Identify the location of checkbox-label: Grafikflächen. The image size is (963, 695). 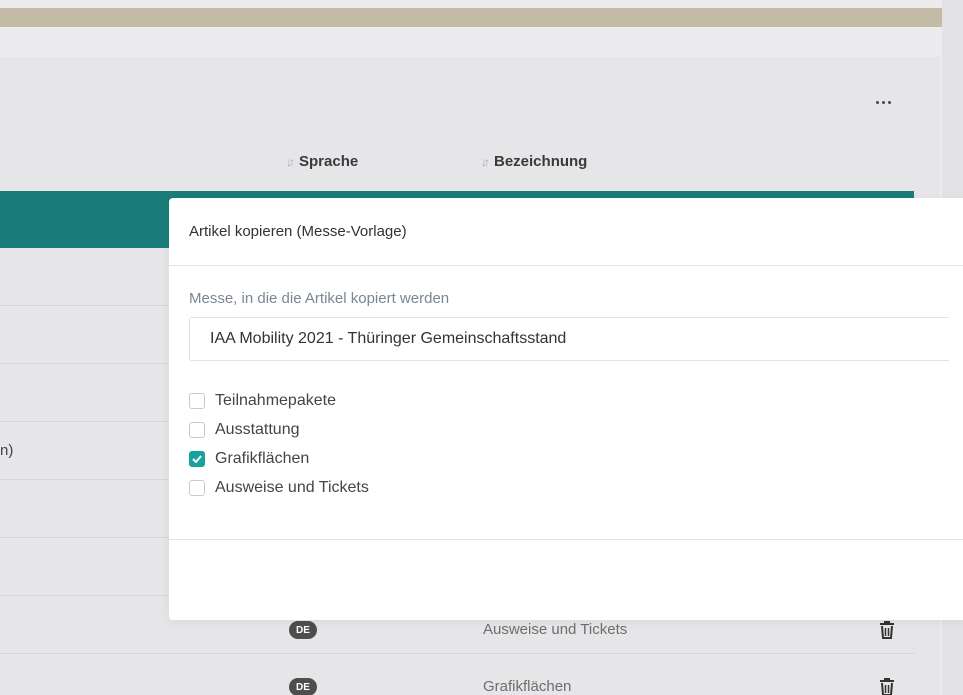
(262, 458).